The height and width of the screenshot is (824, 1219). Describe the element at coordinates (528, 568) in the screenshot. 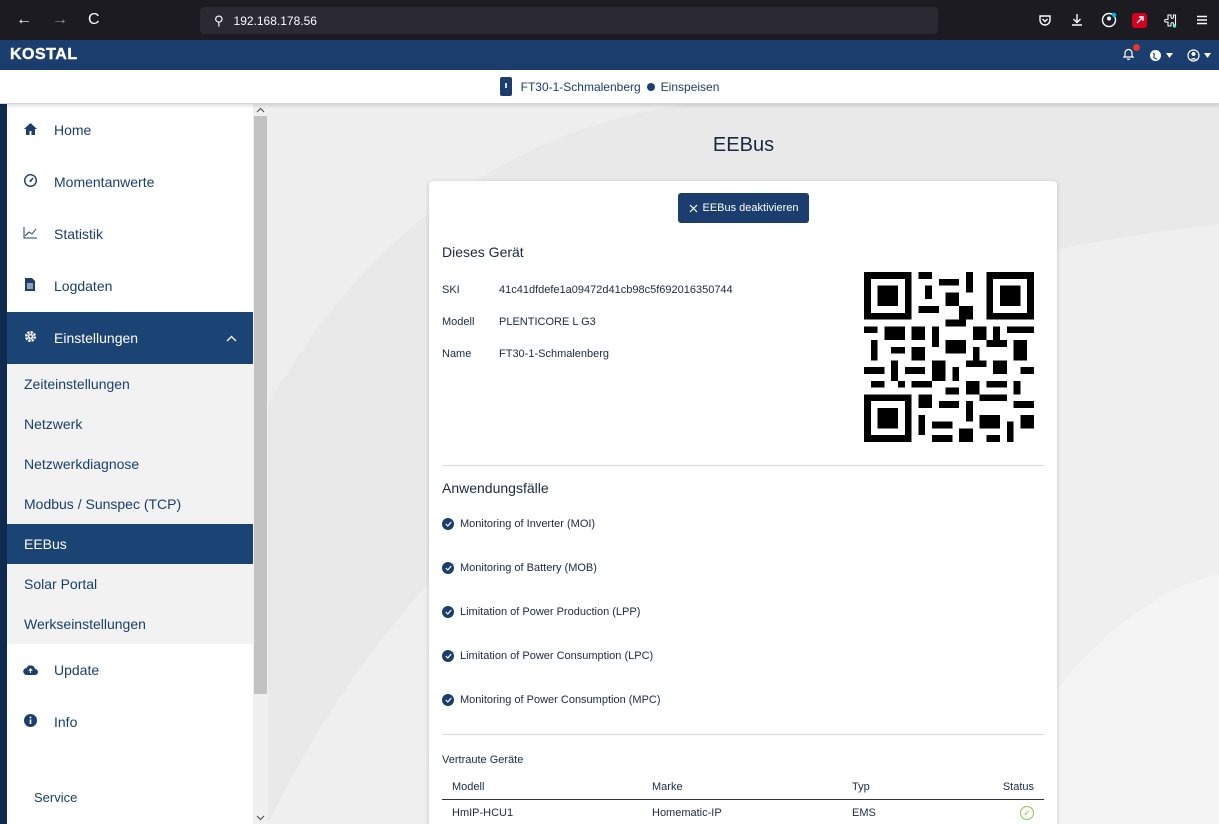

I see `usecase-label: Monitoring of Battery (MOB)` at that location.